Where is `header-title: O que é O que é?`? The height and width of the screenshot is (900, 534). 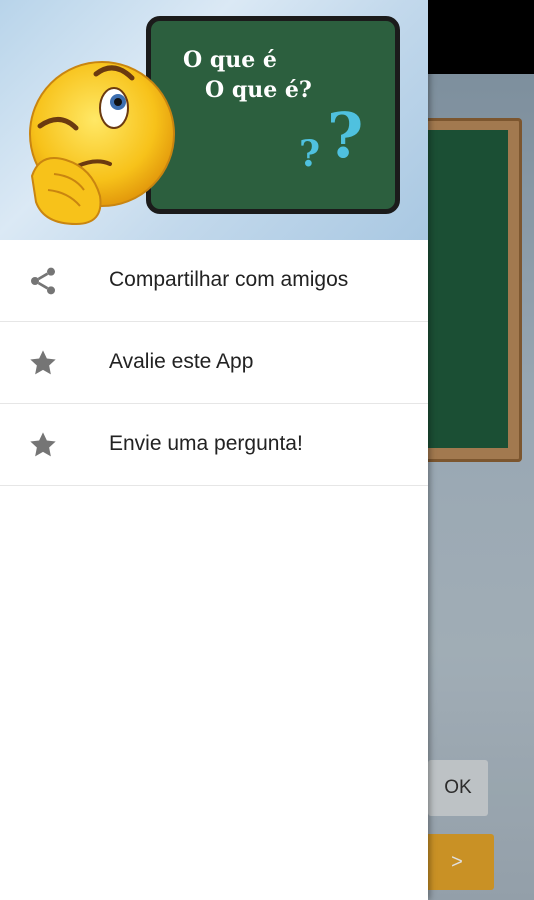
header-title: O que é O que é? is located at coordinates (283, 75).